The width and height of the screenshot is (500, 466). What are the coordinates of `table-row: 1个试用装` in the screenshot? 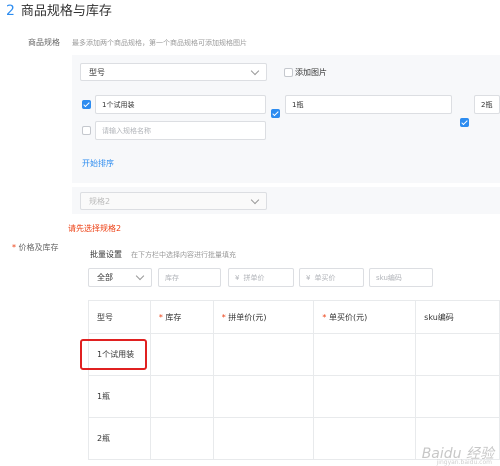 It's located at (294, 354).